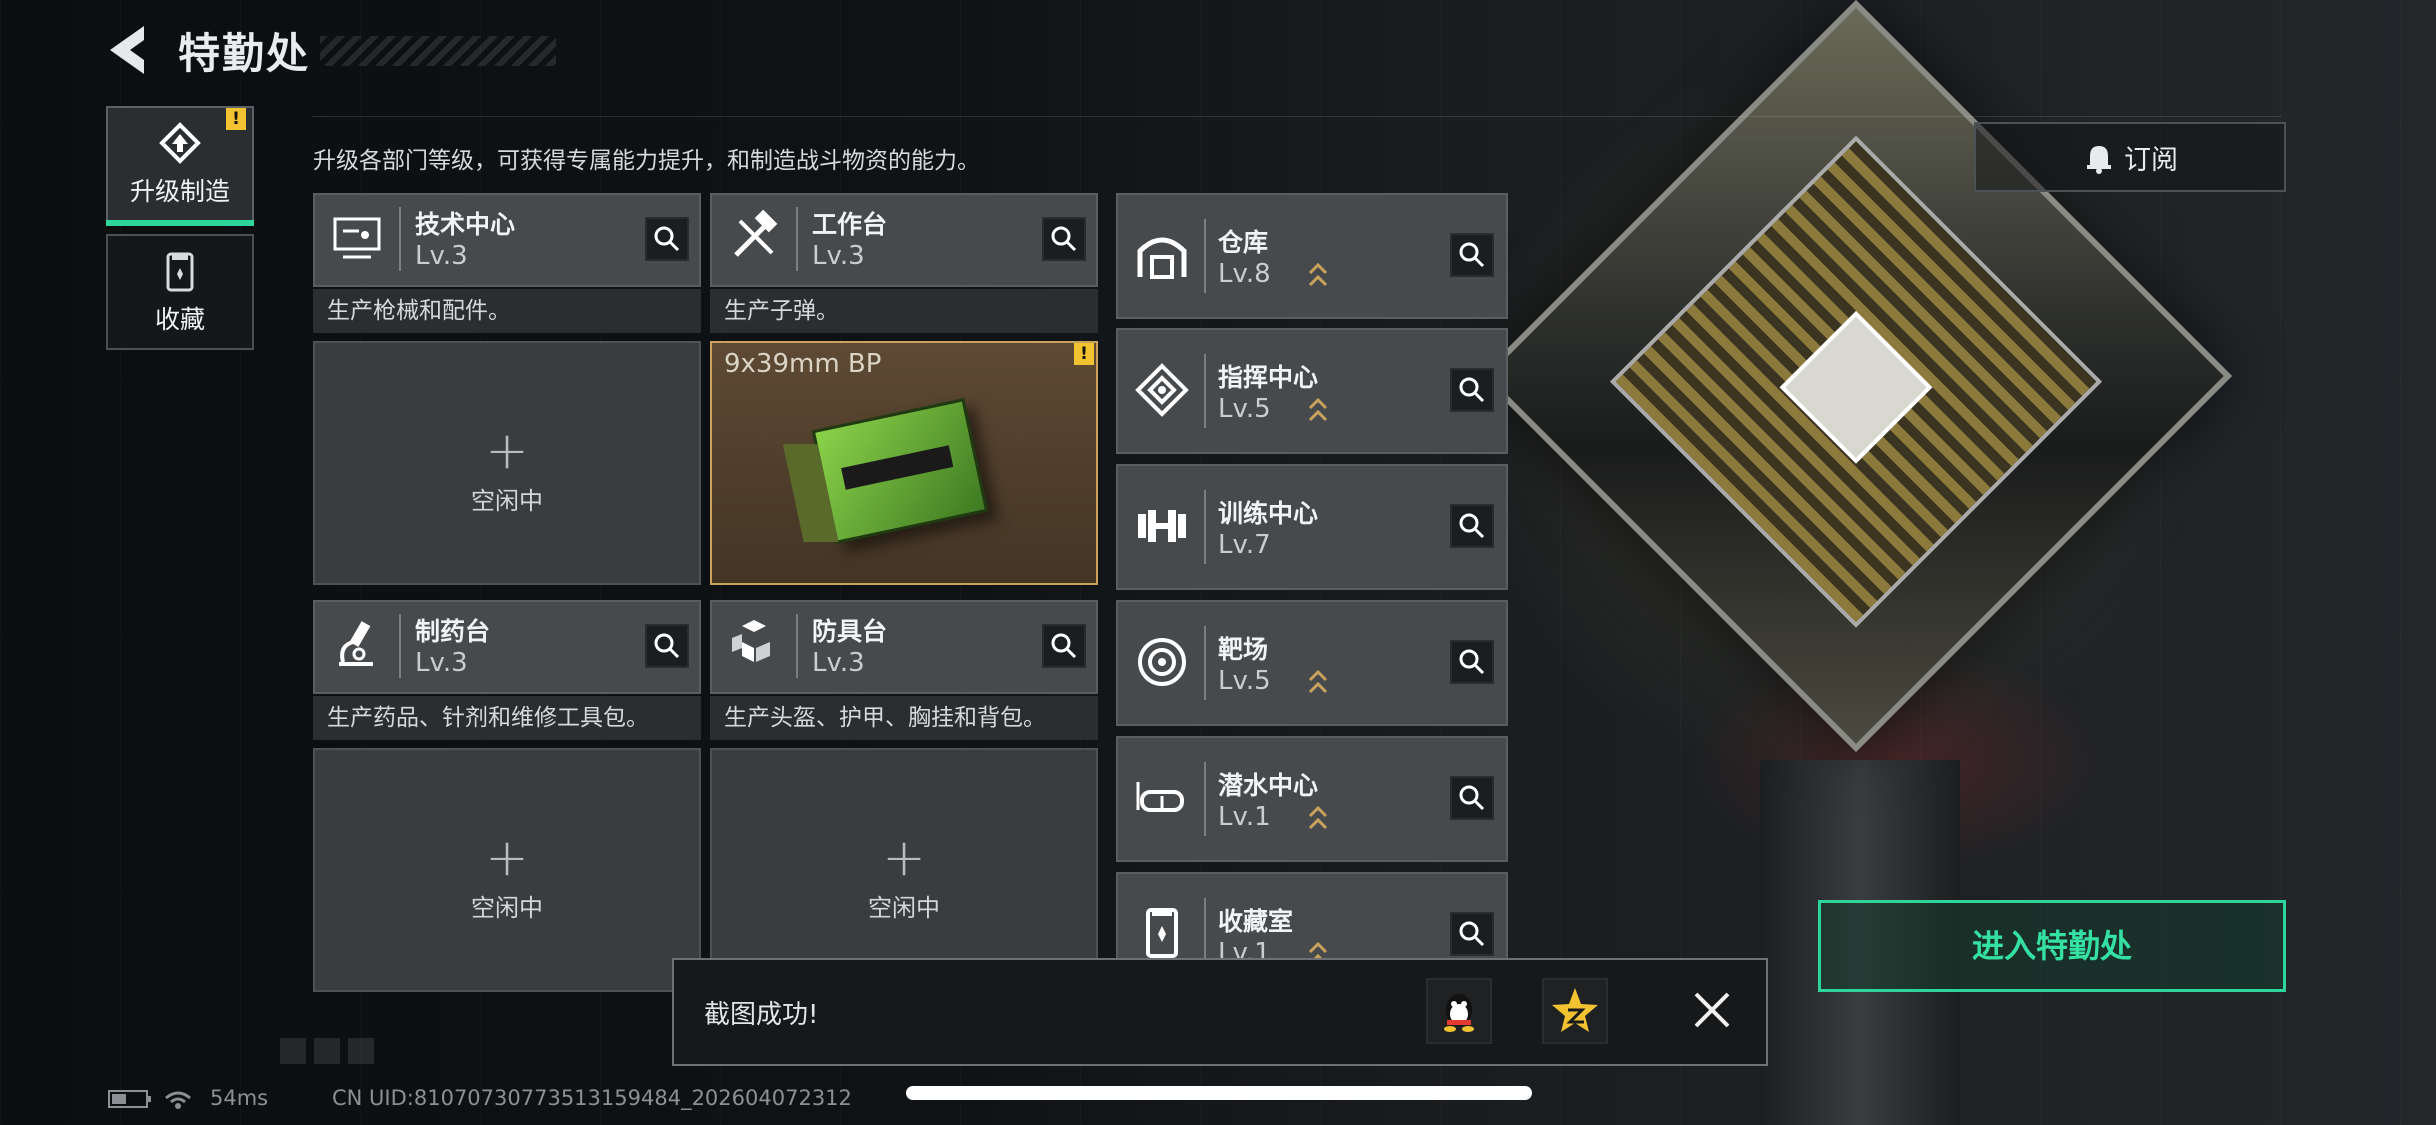 Image resolution: width=2436 pixels, height=1125 pixels. What do you see at coordinates (453, 631) in the screenshot?
I see `facility-name: 制药台` at bounding box center [453, 631].